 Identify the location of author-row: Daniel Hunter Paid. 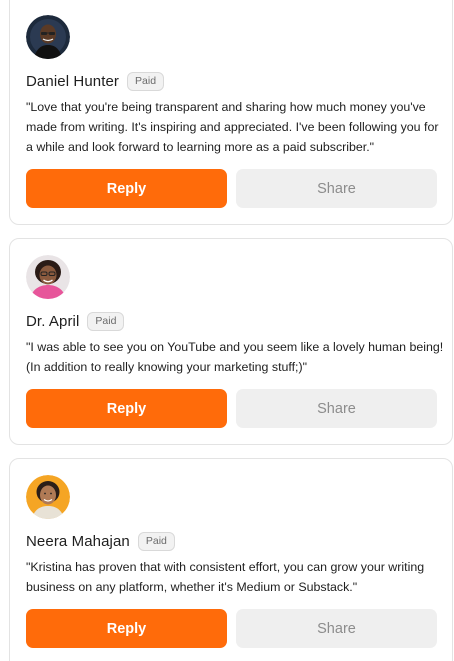
(95, 81).